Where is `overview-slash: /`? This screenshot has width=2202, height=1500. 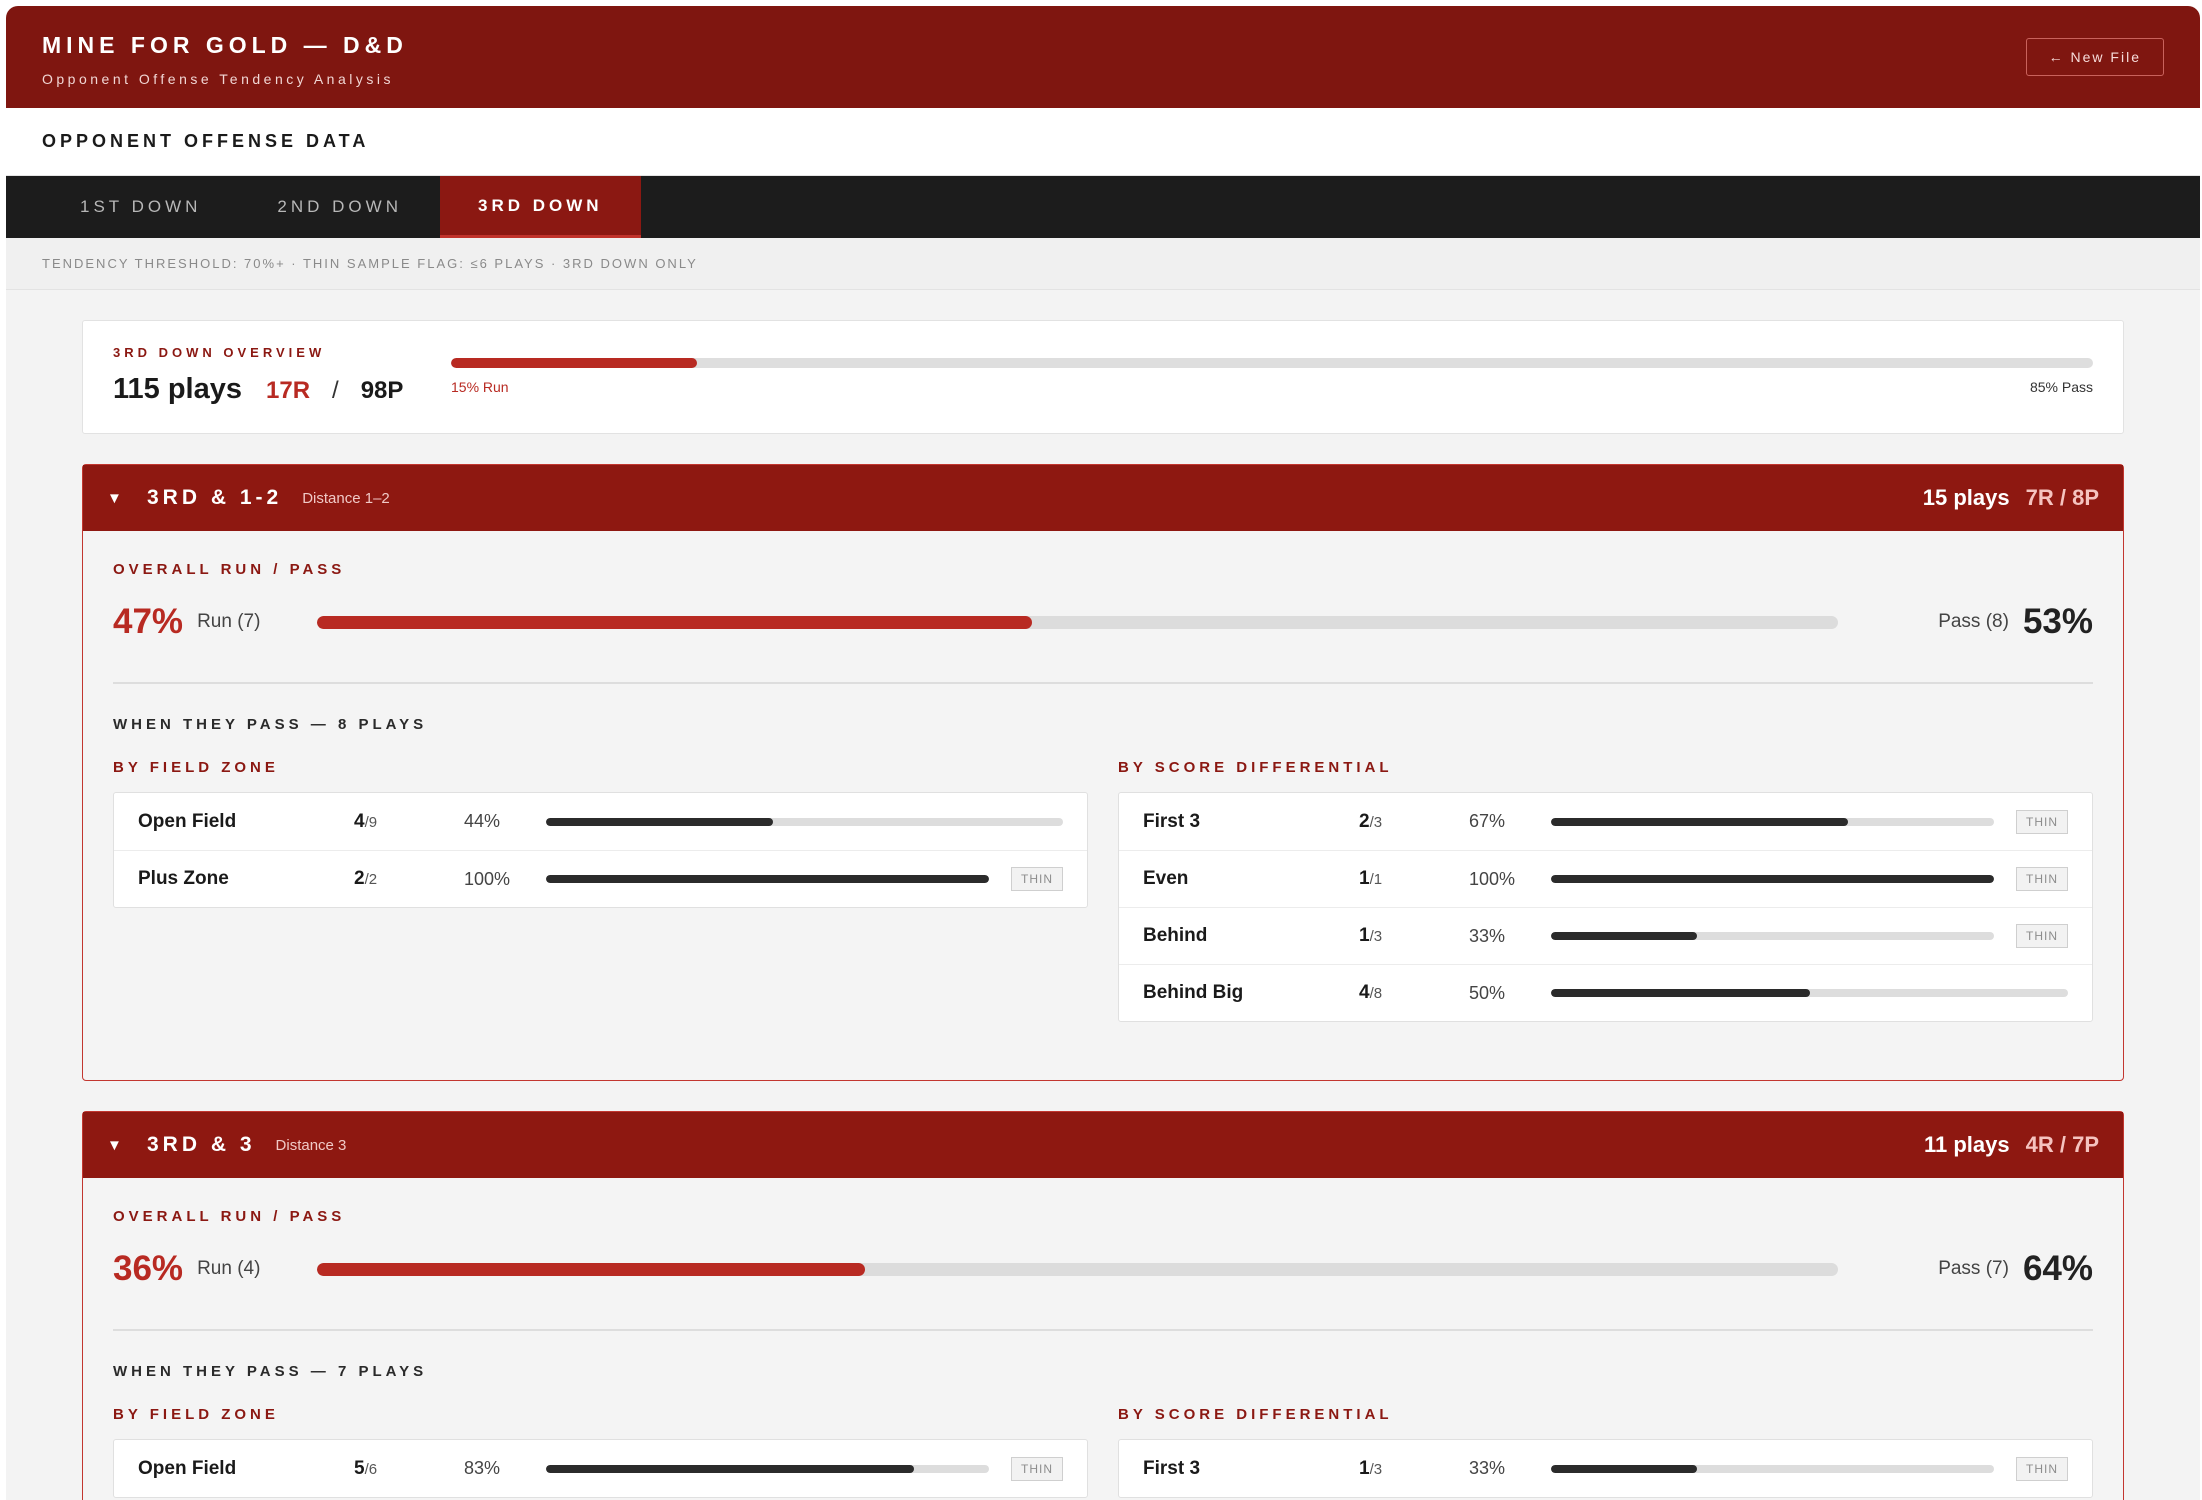
overview-slash: / is located at coordinates (335, 390).